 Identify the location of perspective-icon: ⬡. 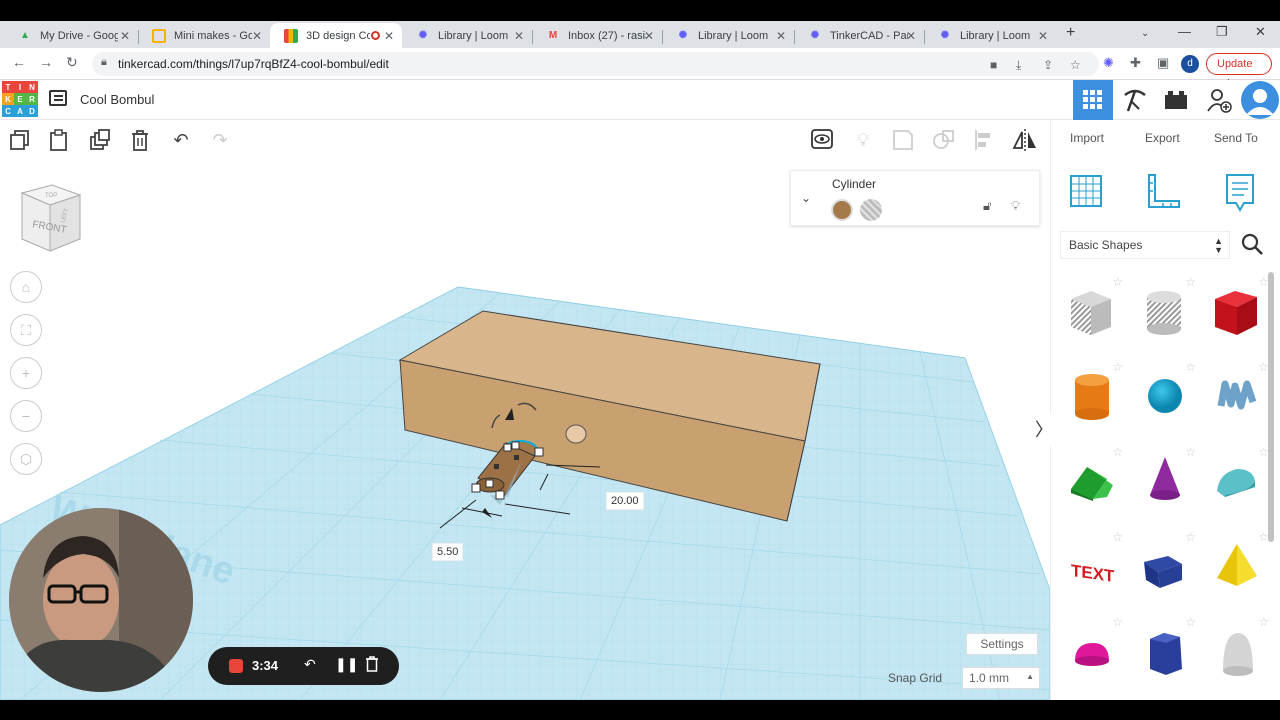
(26, 459).